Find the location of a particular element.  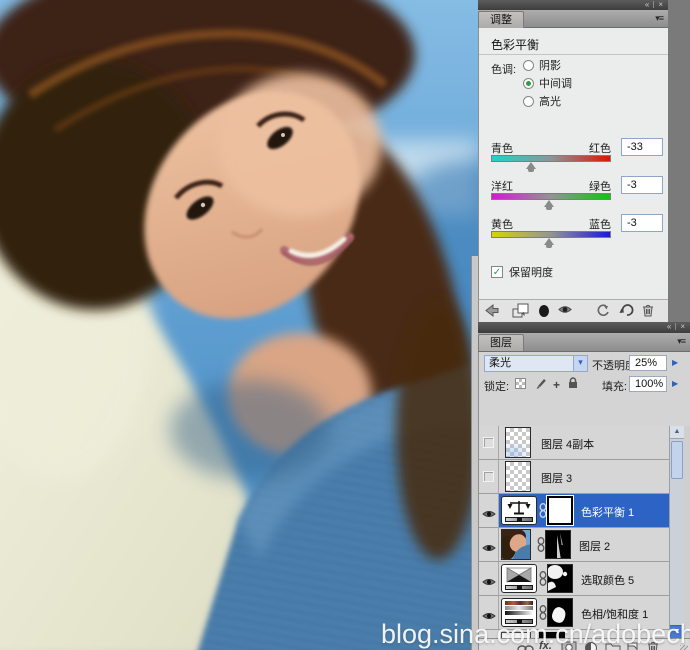

tab-layers: 图层 is located at coordinates (501, 342).